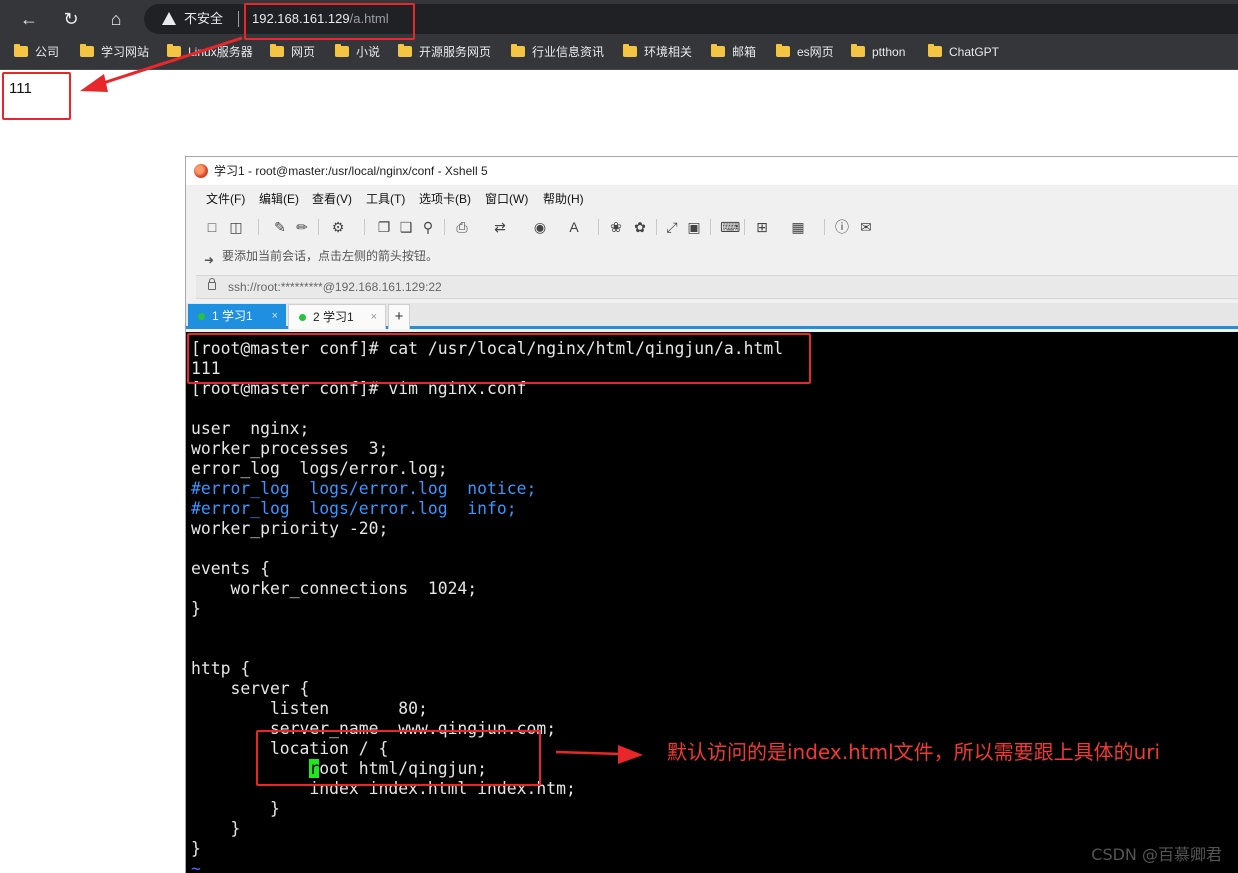  Describe the element at coordinates (914, 752) in the screenshot. I see `annotation-note: 默认访问的是index.html文件，所以需要跟上具体的uri` at that location.